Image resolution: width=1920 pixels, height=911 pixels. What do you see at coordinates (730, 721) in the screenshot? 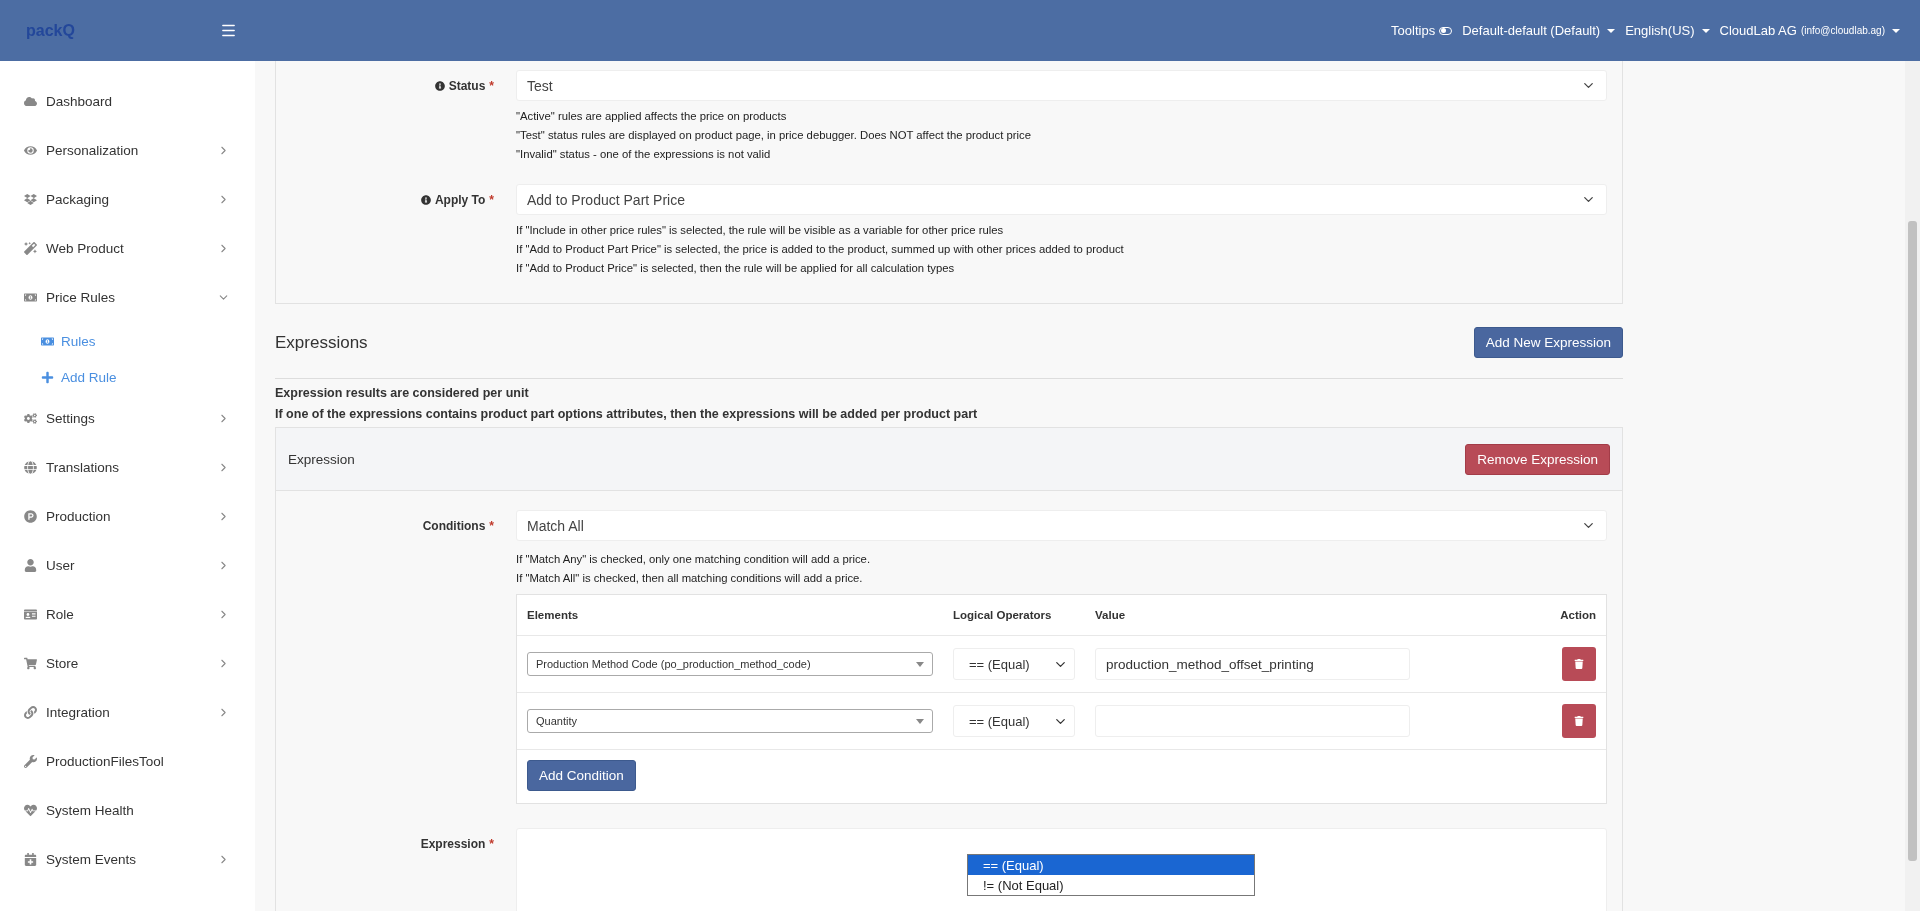
I see `element-select: Quantity` at bounding box center [730, 721].